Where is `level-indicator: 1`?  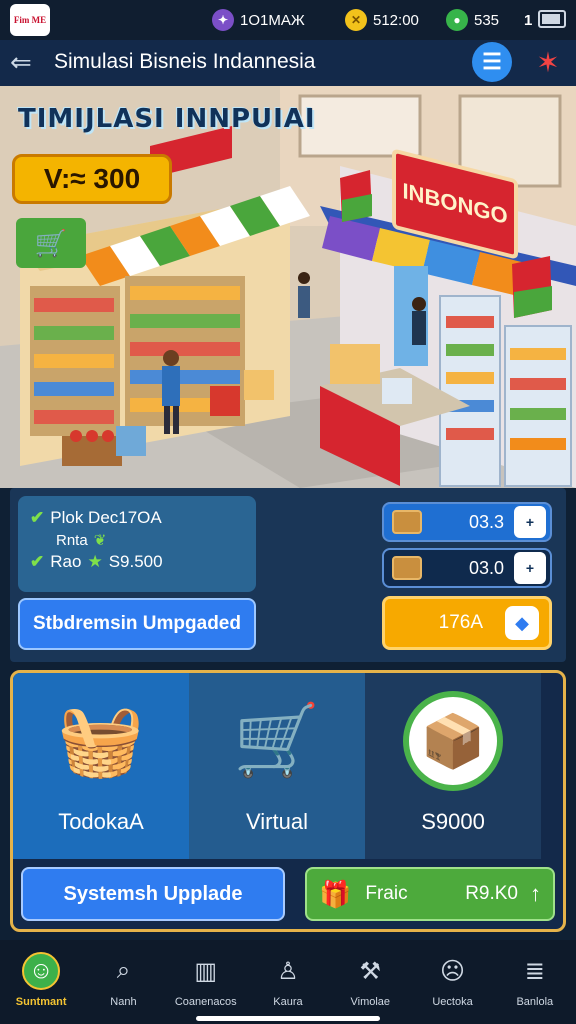
level-indicator: 1 is located at coordinates (528, 20).